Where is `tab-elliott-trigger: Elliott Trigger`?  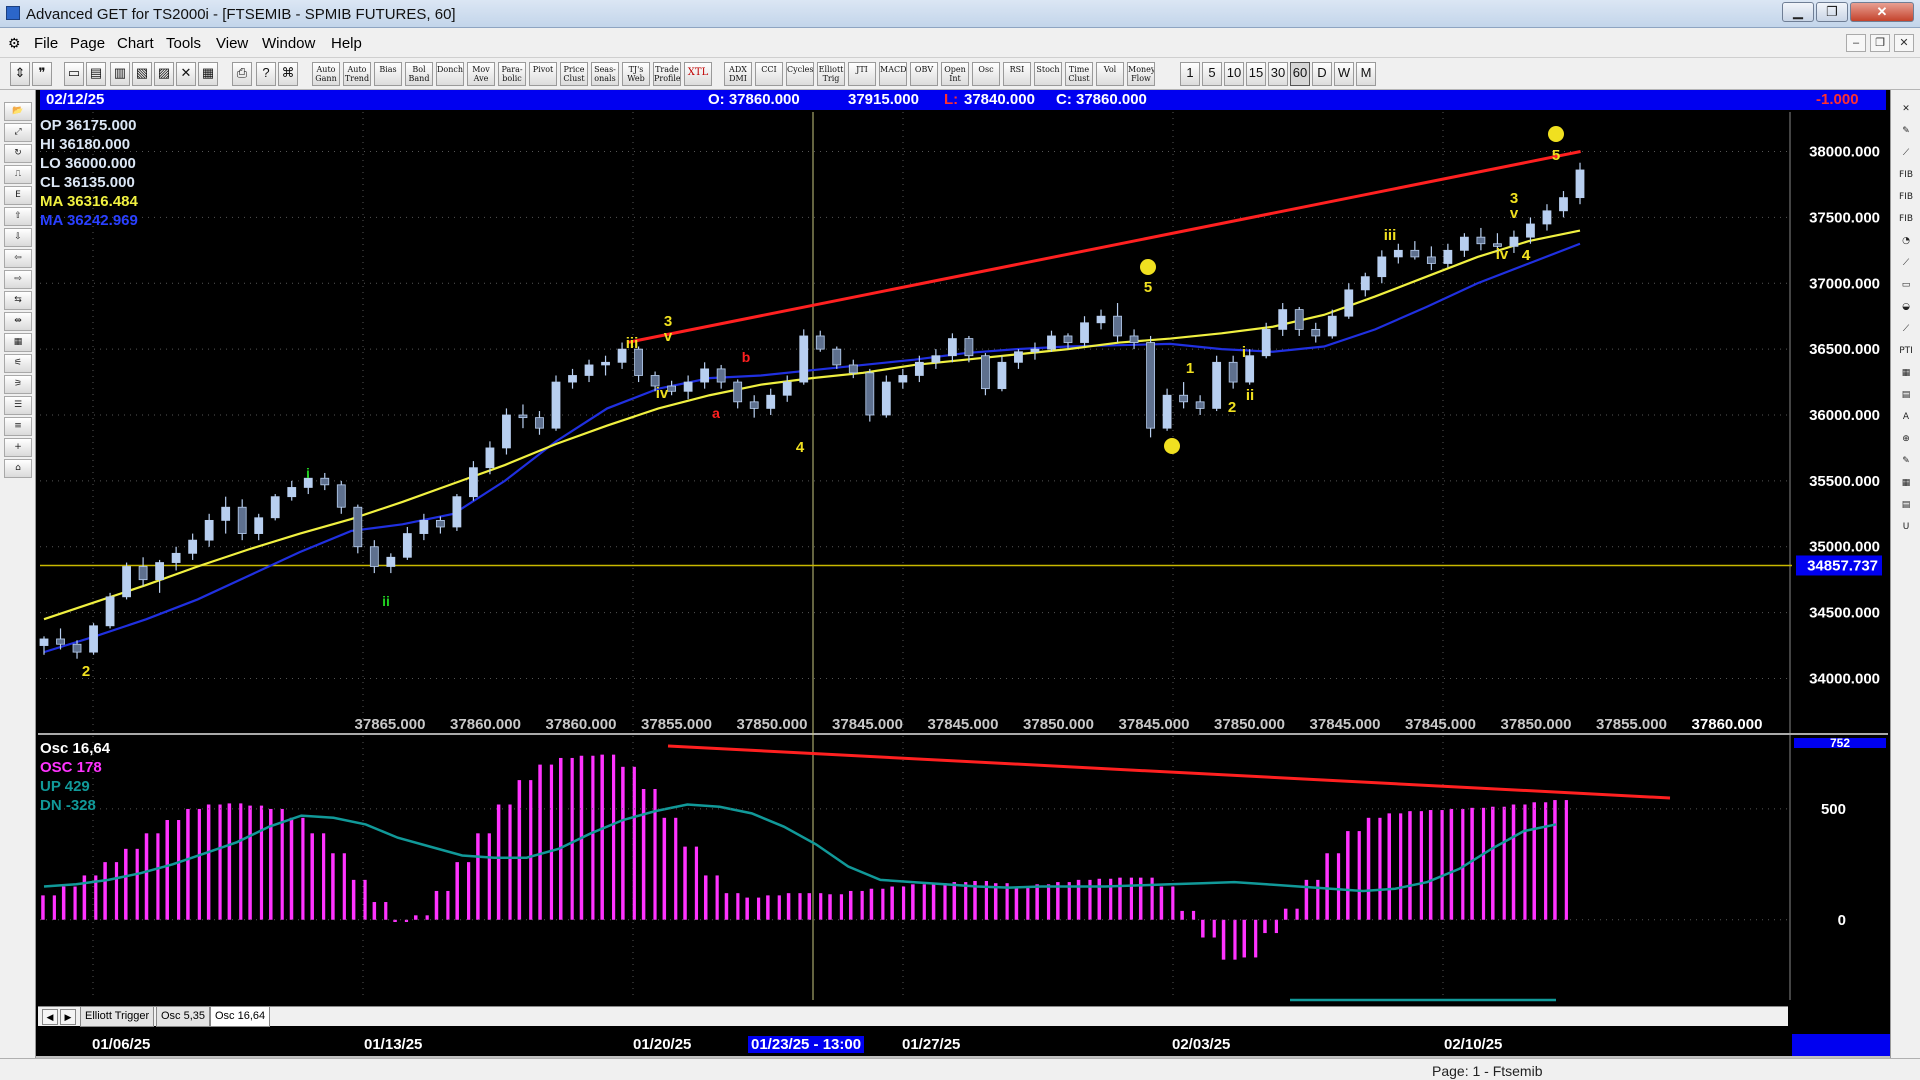
tab-elliott-trigger: Elliott Trigger is located at coordinates (117, 1017).